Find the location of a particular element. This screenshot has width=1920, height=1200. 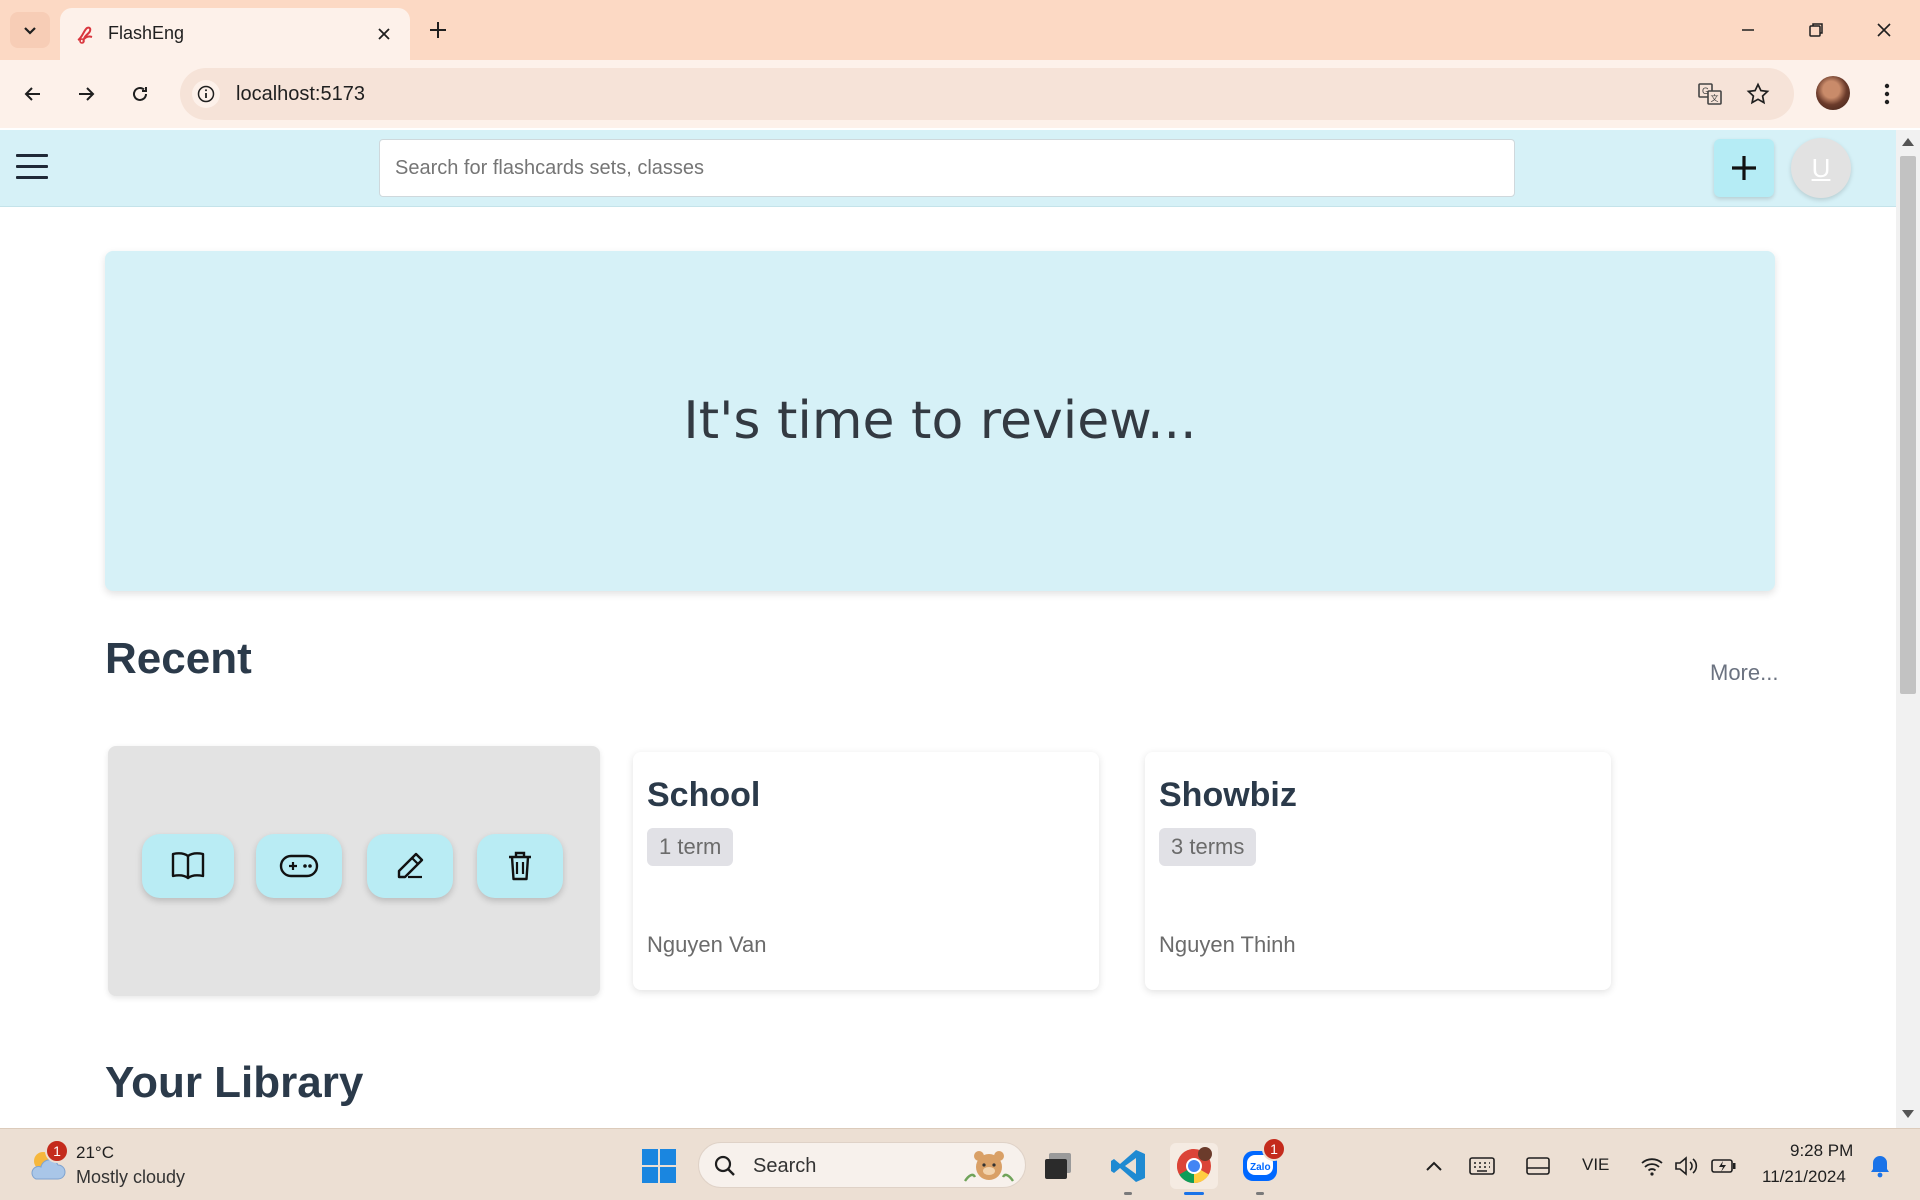

battery-button is located at coordinates (1724, 1166).